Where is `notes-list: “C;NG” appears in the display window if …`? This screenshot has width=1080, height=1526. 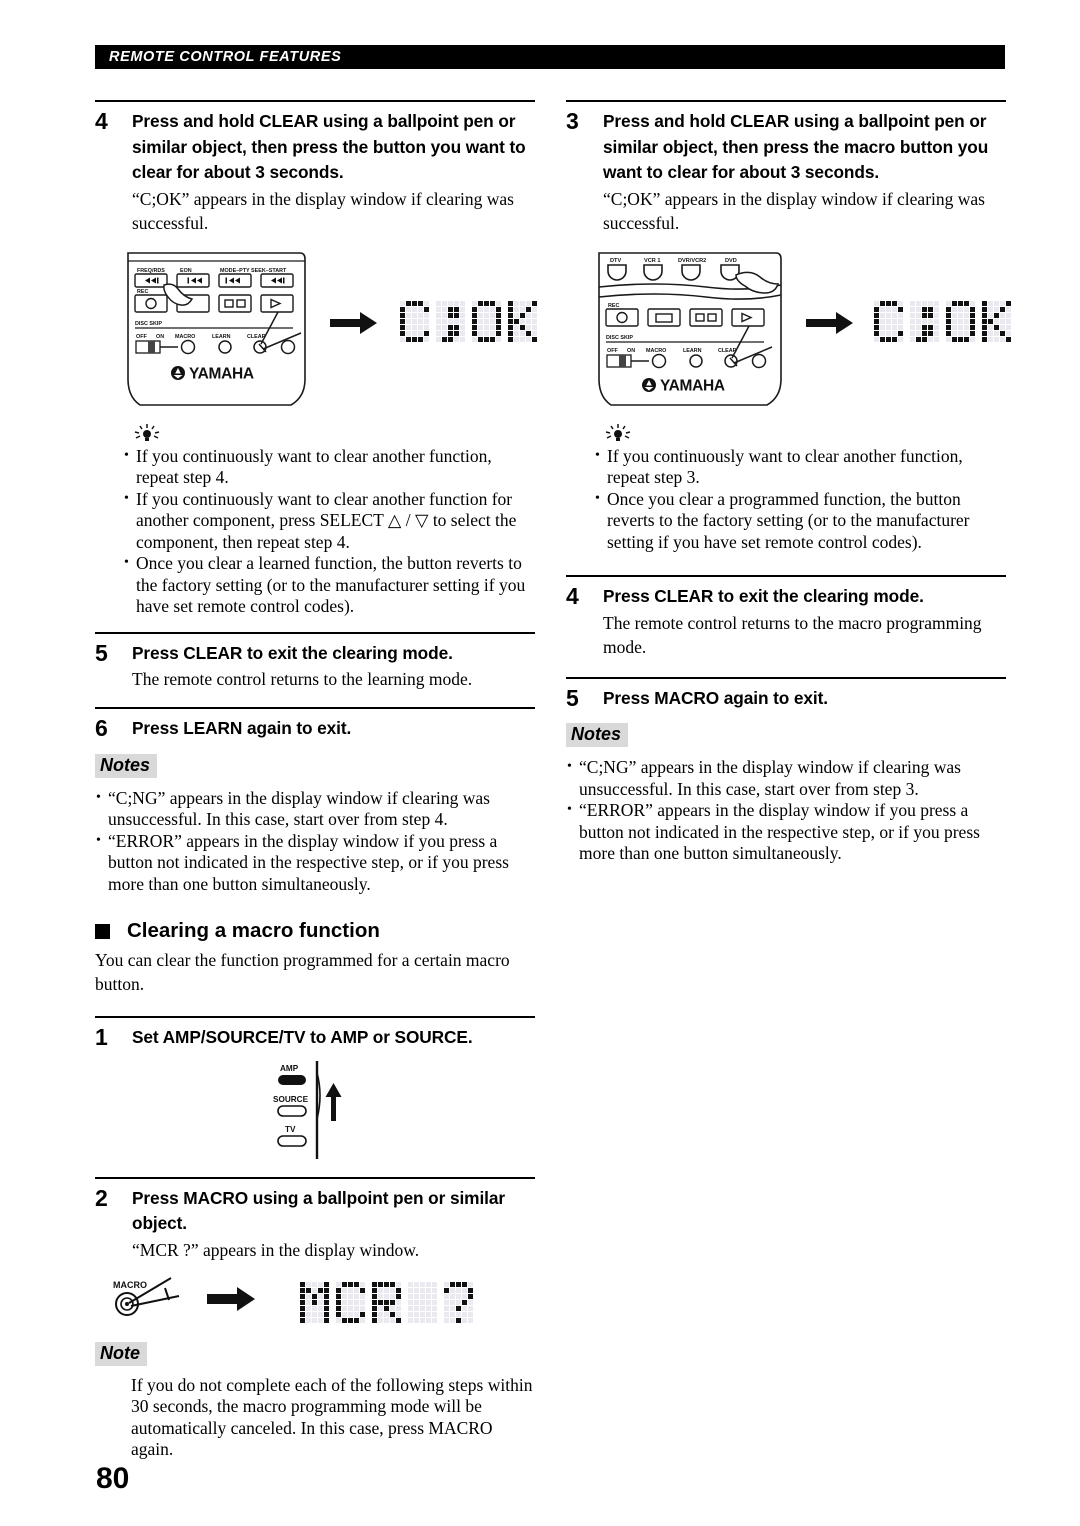 notes-list: “C;NG” appears in the display window if … is located at coordinates (786, 810).